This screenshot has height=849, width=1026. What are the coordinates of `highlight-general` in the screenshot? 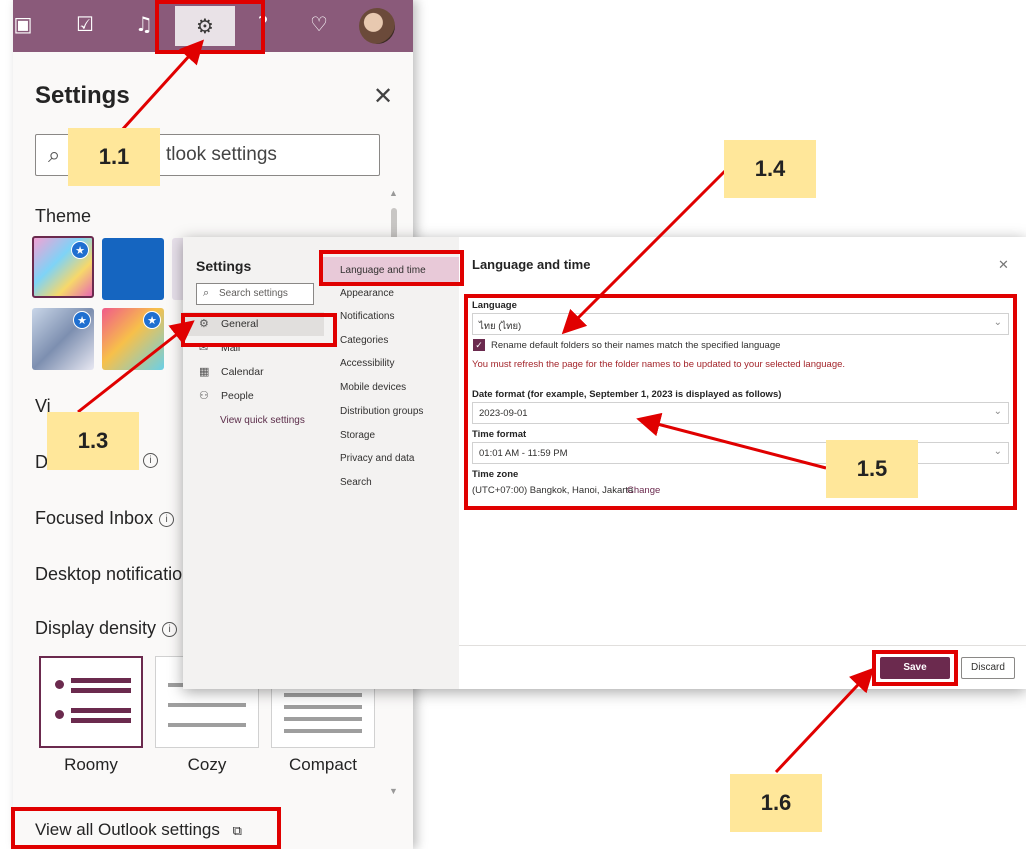 It's located at (259, 330).